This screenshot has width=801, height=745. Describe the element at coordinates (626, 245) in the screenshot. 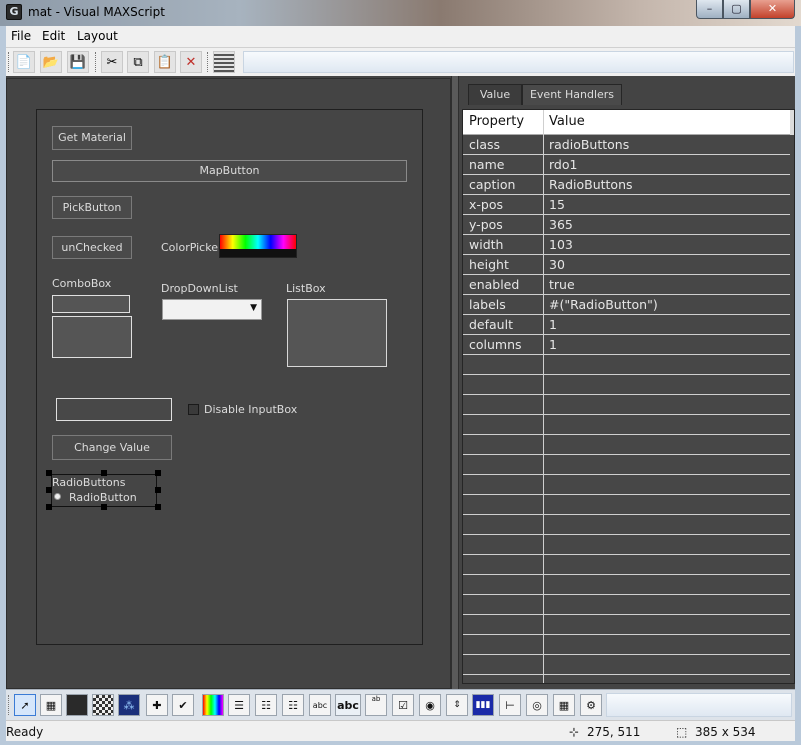

I see `property-row: width 103` at that location.